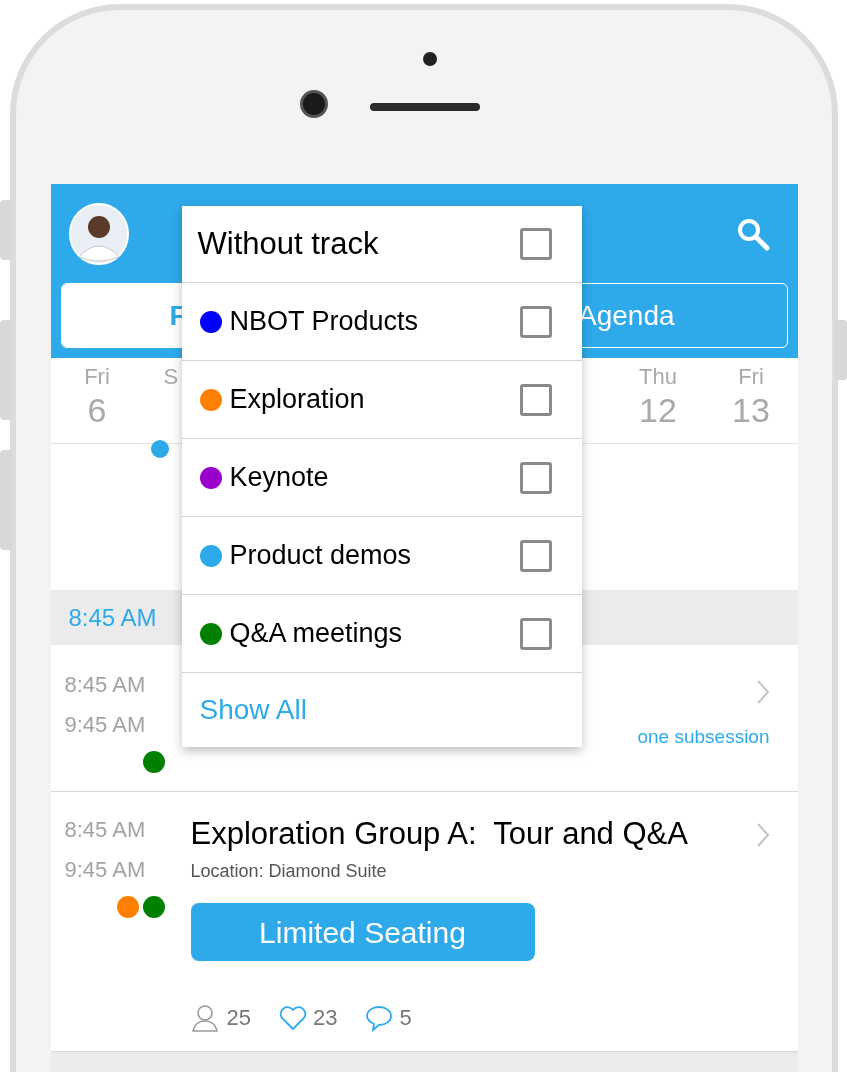 This screenshot has width=847, height=1072. I want to click on limited-seating-badge: Limited Seating, so click(362, 932).